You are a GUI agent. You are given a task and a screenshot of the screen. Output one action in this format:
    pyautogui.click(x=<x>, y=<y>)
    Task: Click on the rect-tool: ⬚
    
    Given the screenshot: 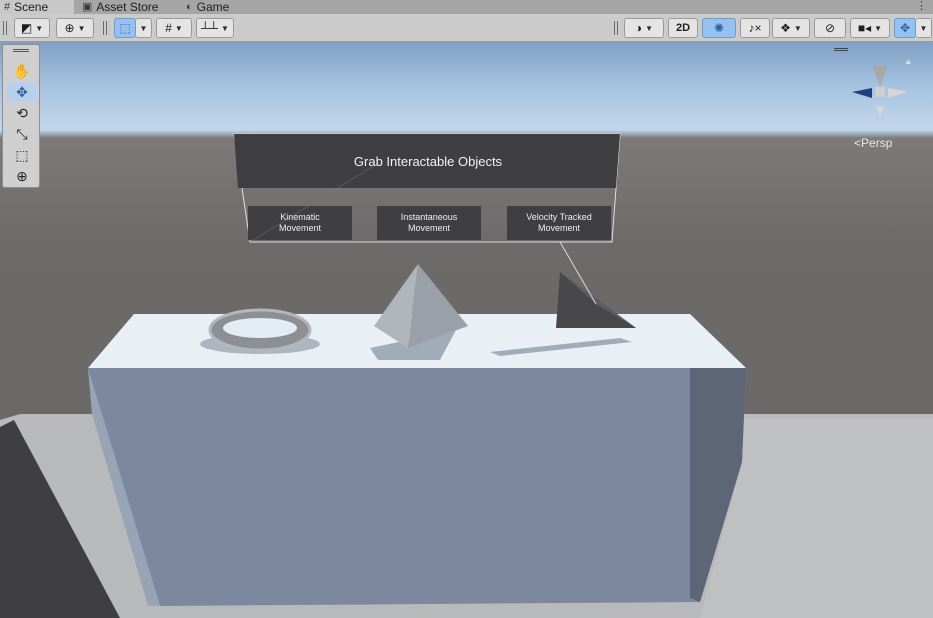 What is the action you would take?
    pyautogui.click(x=22, y=155)
    